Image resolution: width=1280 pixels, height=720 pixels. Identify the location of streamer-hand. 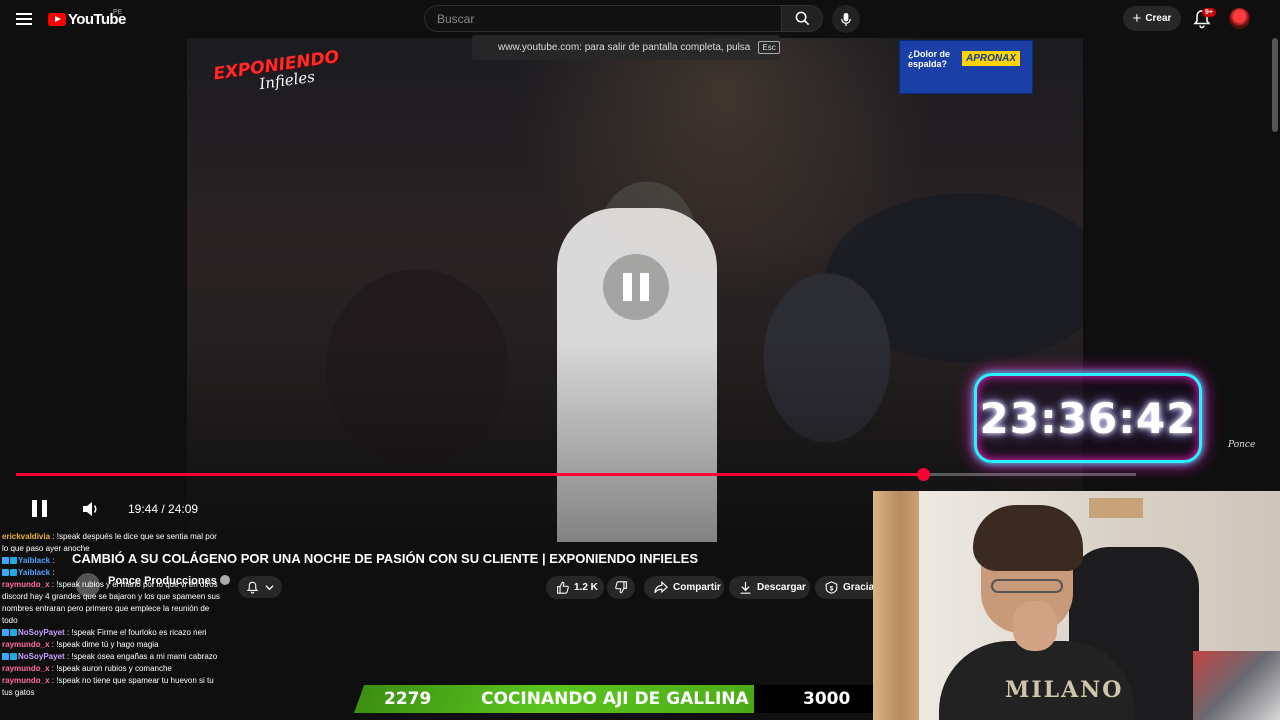
(1035, 626).